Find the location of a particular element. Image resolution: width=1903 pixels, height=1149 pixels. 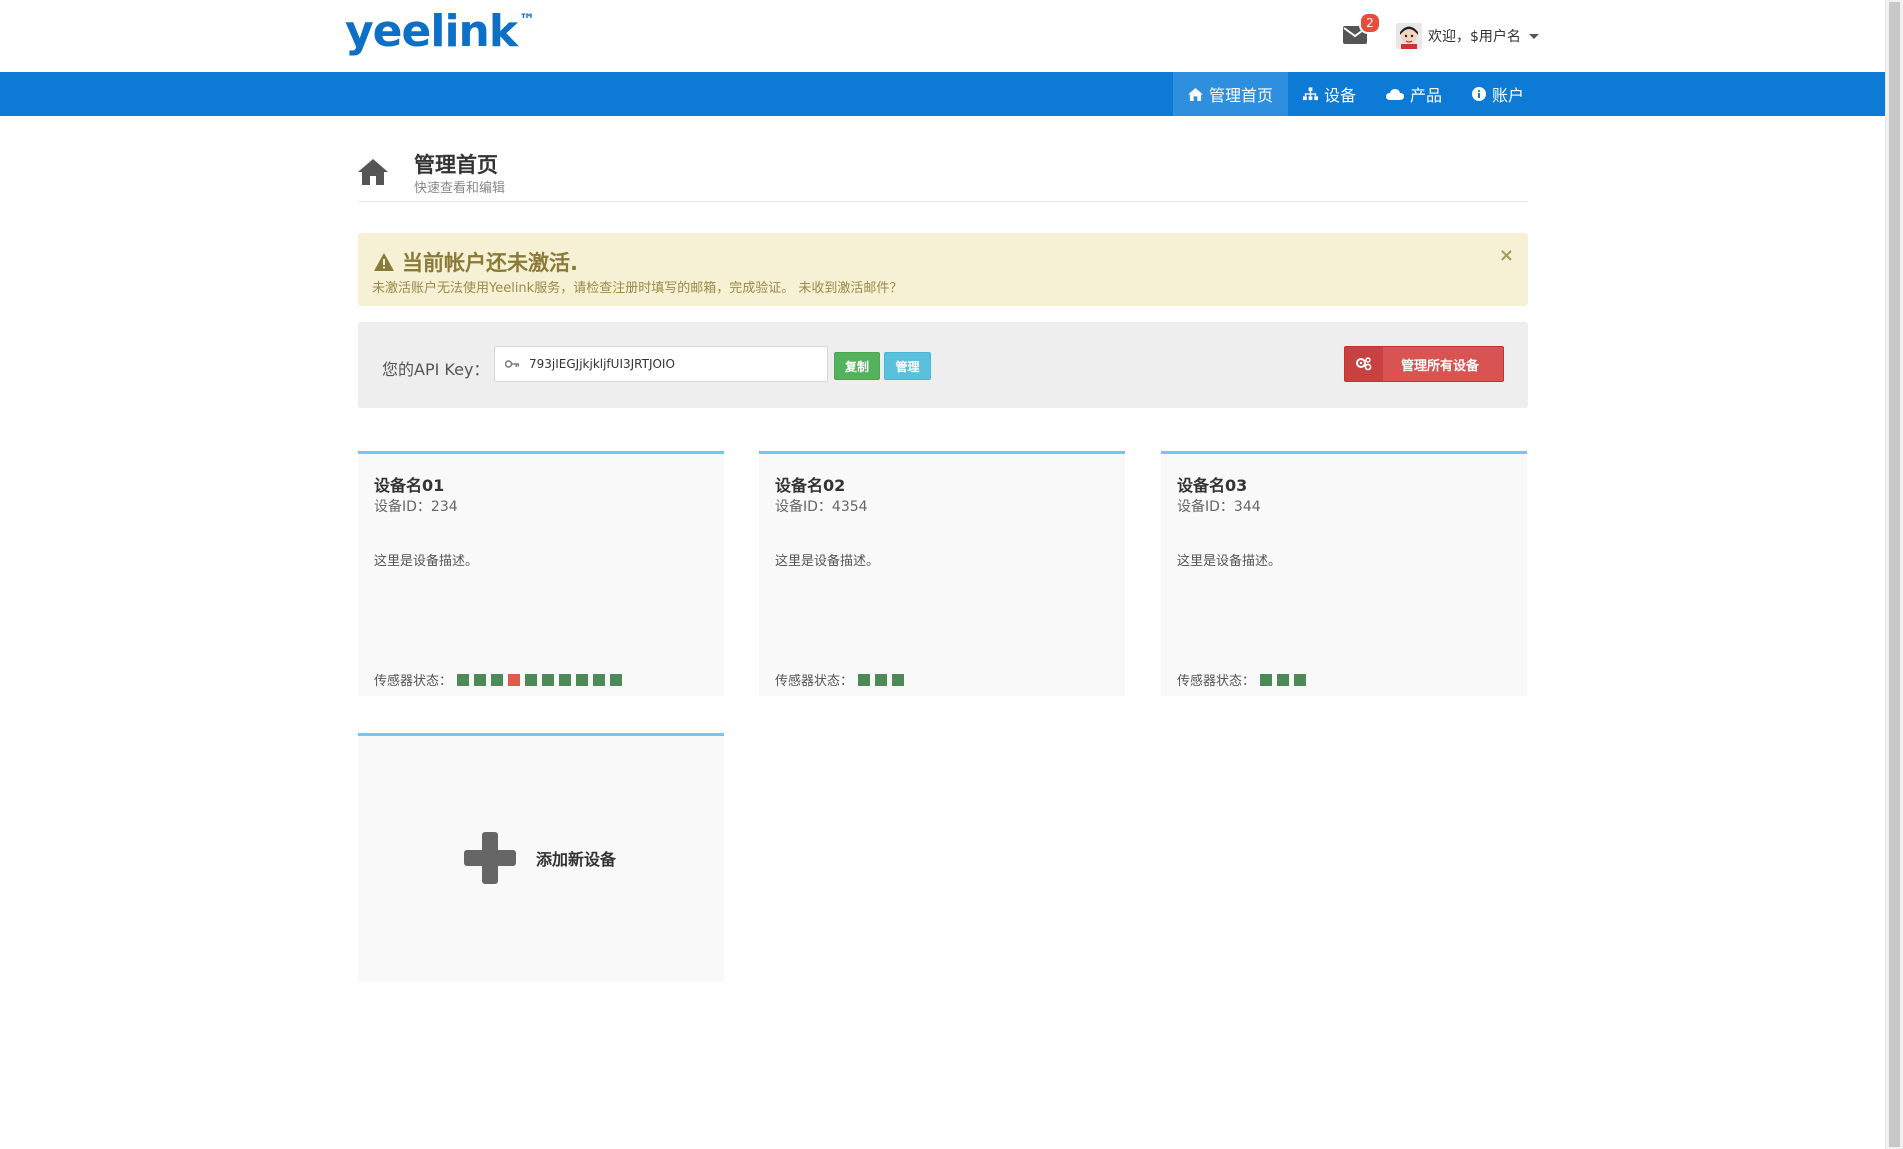

close-icon: × is located at coordinates (1506, 255).